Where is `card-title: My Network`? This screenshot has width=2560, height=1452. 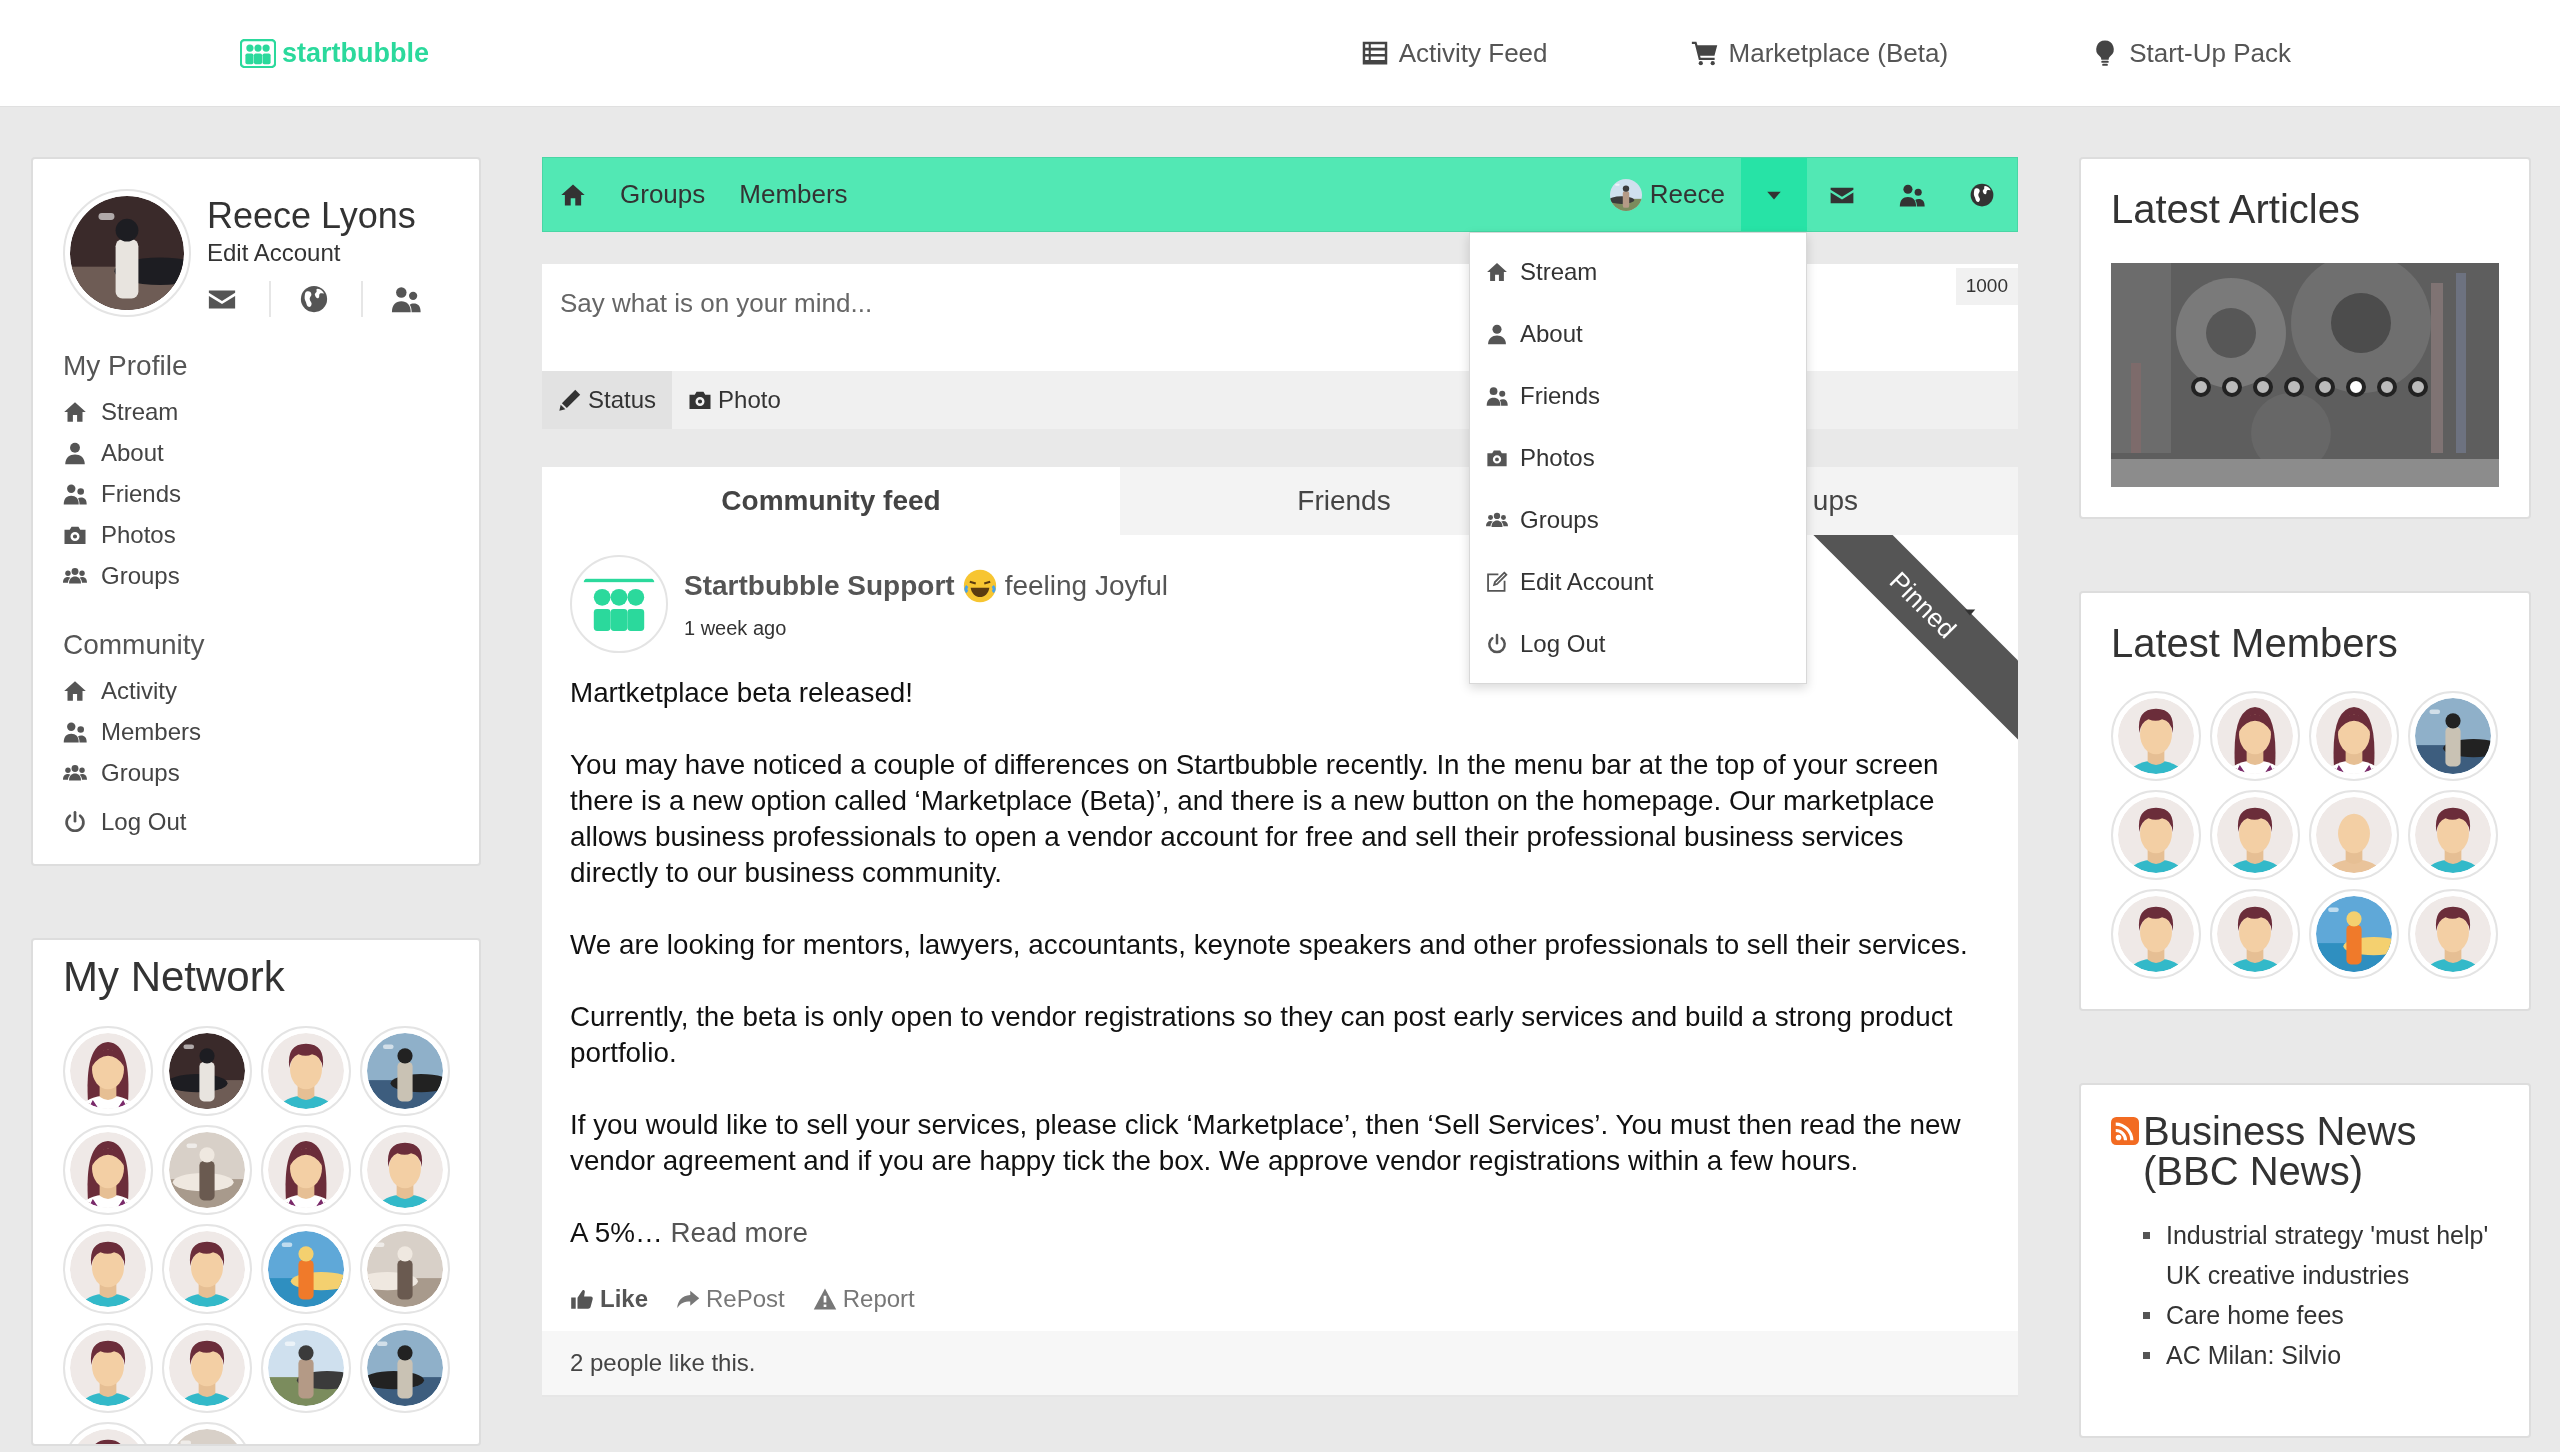 card-title: My Network is located at coordinates (174, 977).